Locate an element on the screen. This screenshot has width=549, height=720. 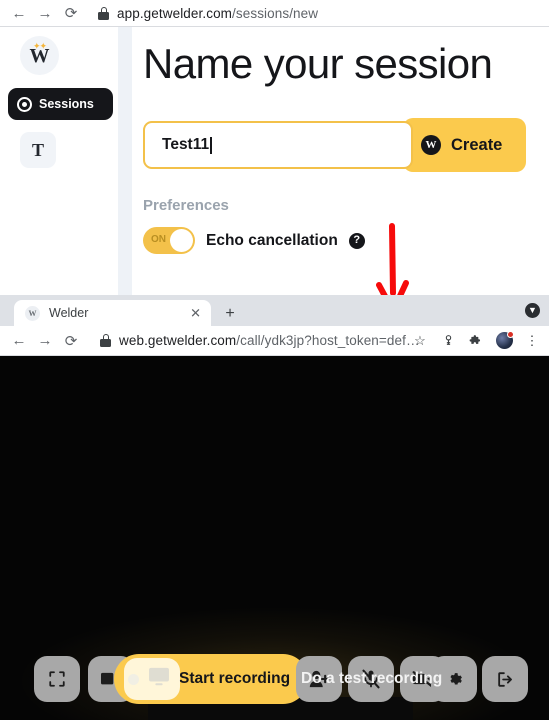
sidebar-item-label: Sessions is located at coordinates (66, 104).